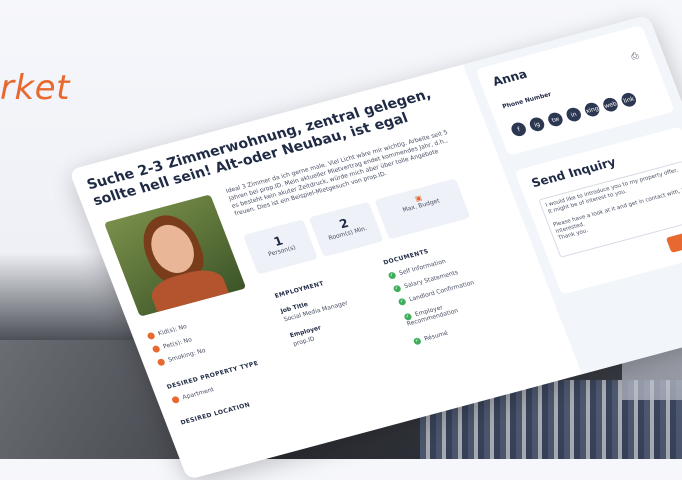 Image resolution: width=682 pixels, height=480 pixels. Describe the element at coordinates (215, 414) in the screenshot. I see `desired-location-title: DESIRED LOCATION` at that location.